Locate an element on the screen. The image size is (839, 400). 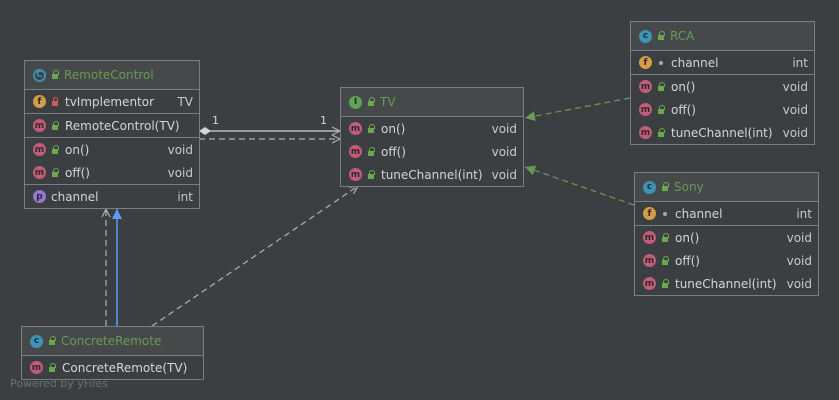
class-header: c ConcreteRemote is located at coordinates (112, 341).